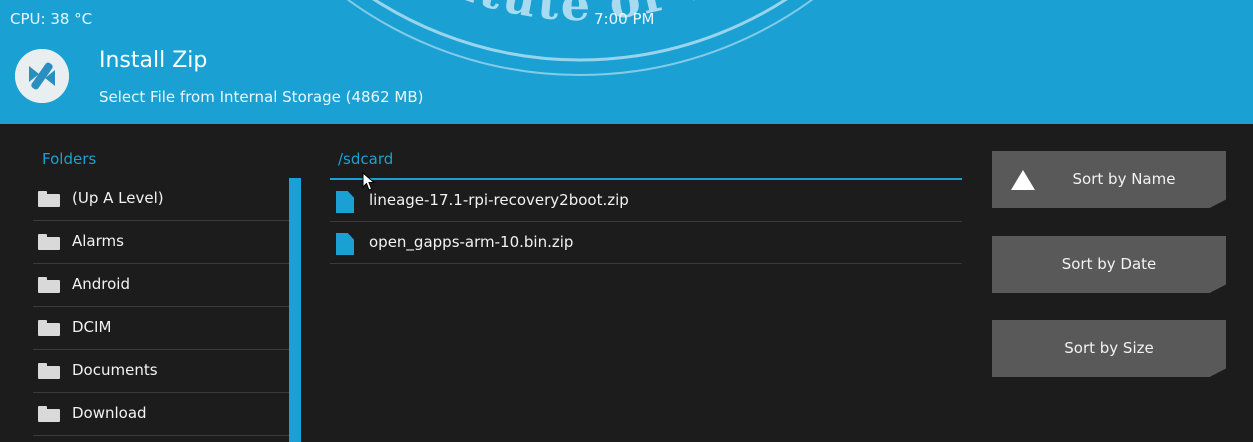 The height and width of the screenshot is (442, 1253). What do you see at coordinates (161, 242) in the screenshot?
I see `folder-row: Alarms` at bounding box center [161, 242].